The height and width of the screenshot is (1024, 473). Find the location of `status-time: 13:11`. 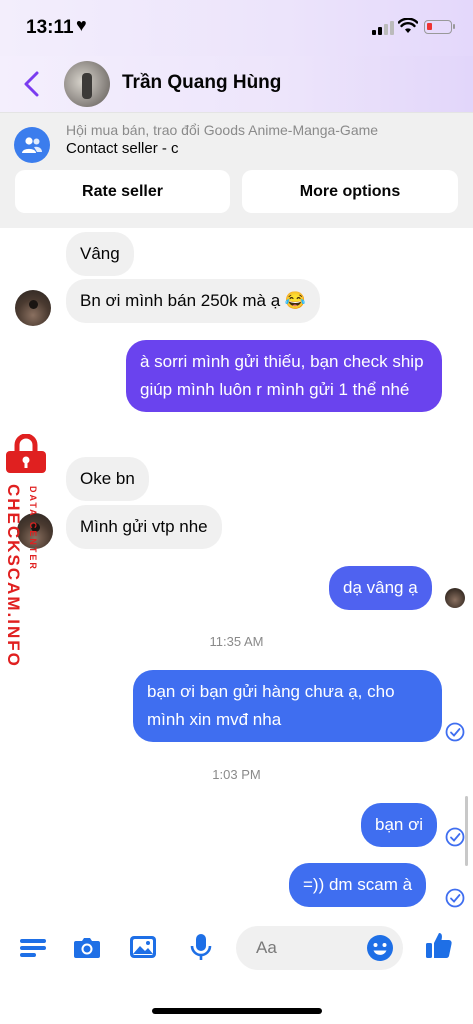

status-time: 13:11 is located at coordinates (50, 27).